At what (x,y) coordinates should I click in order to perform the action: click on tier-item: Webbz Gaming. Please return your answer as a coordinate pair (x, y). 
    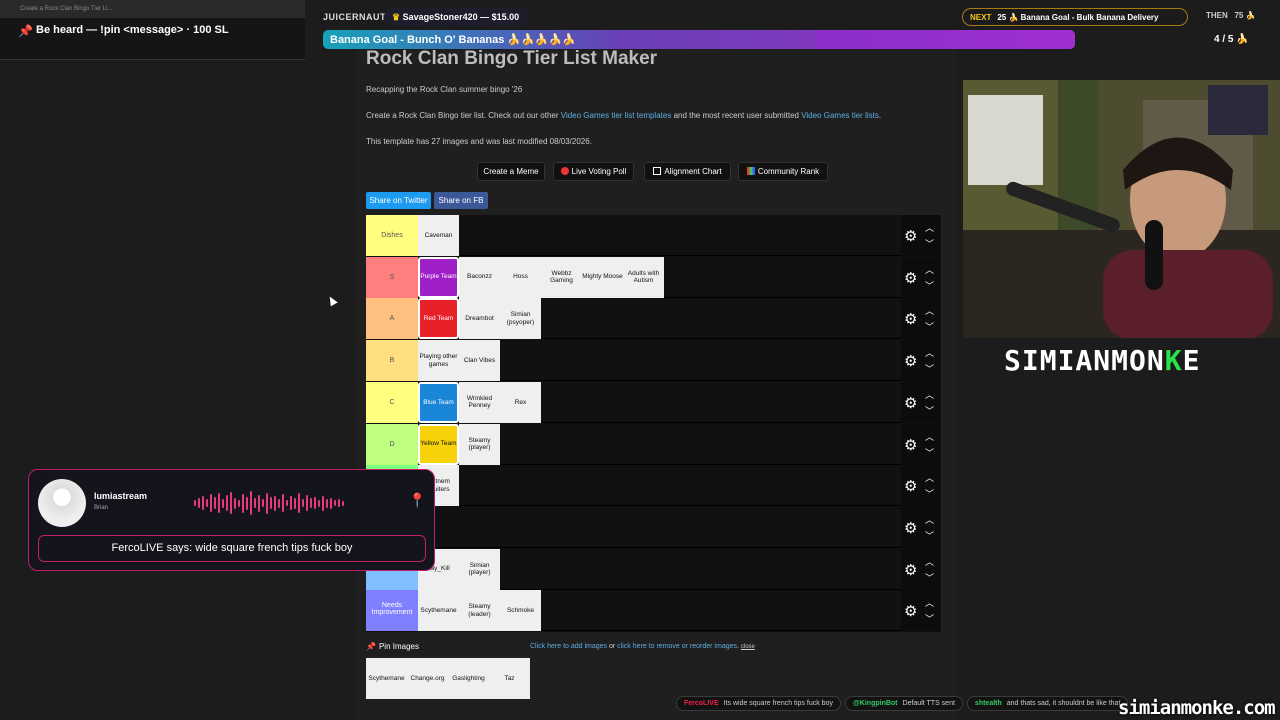
    Looking at the image, I should click on (561, 277).